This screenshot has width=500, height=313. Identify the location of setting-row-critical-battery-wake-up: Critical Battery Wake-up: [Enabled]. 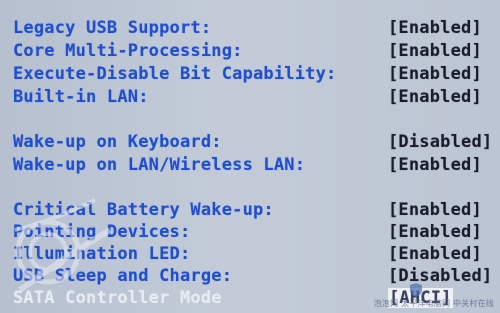
(250, 210).